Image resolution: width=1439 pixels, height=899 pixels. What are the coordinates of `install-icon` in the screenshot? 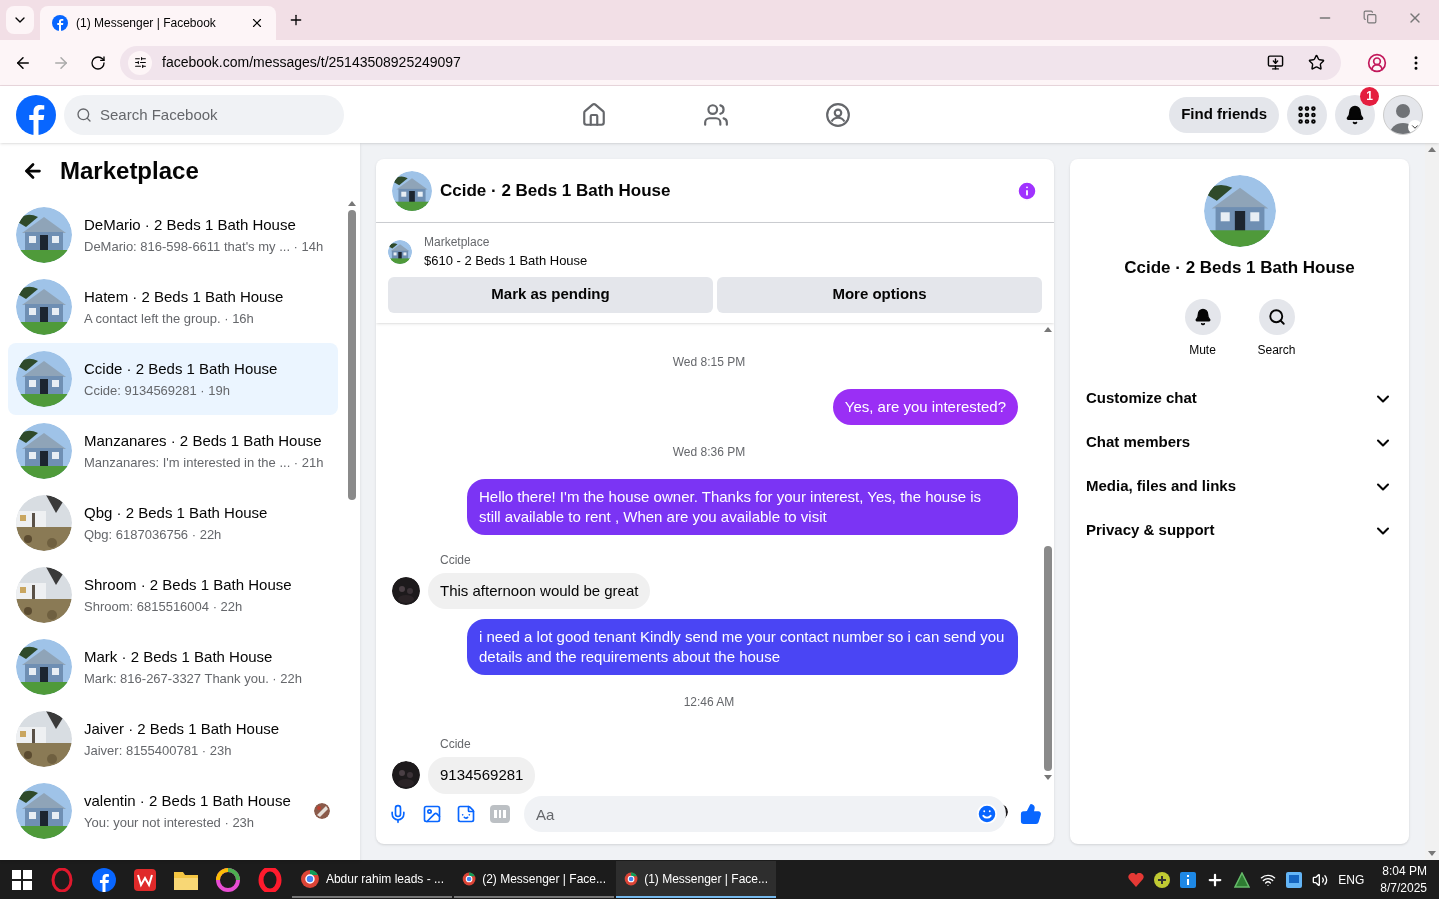 It's located at (1275, 62).